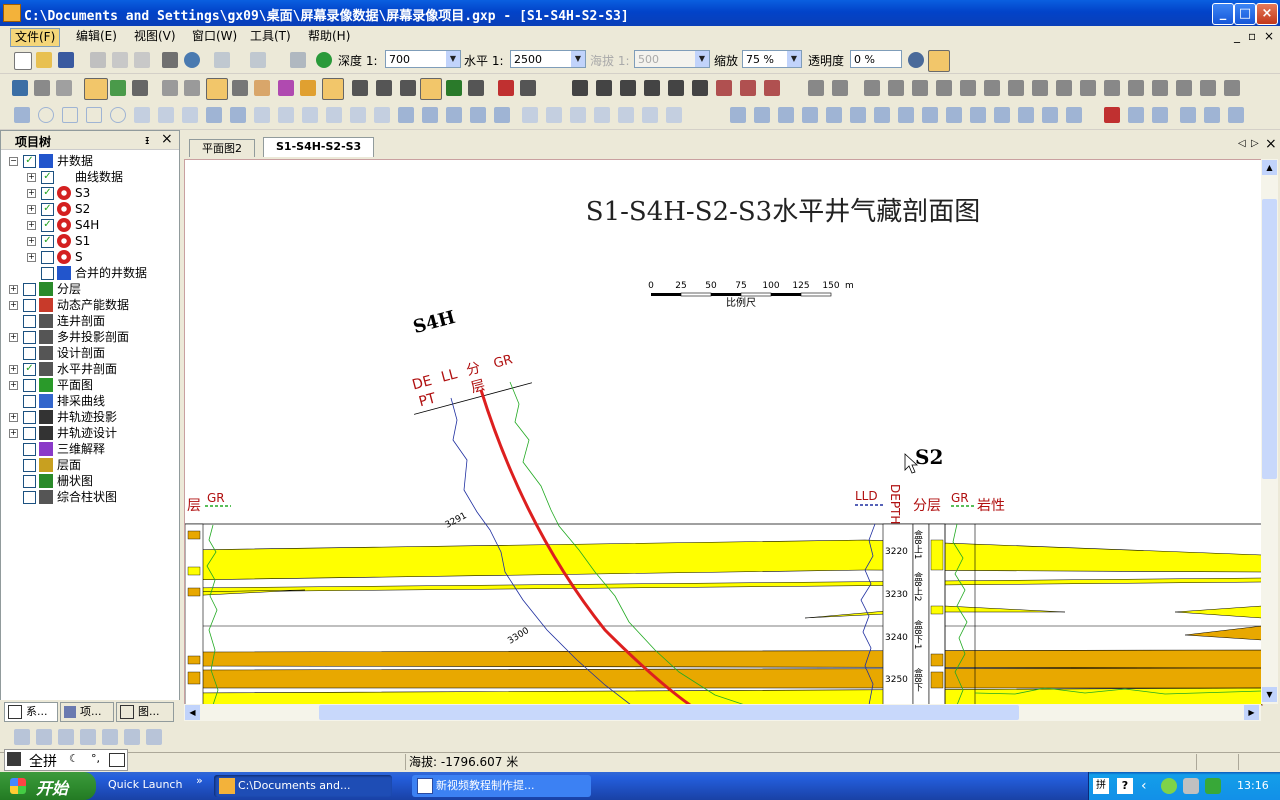 Image resolution: width=1280 pixels, height=800 pixels. I want to click on opacity-input: 0 %, so click(876, 59).